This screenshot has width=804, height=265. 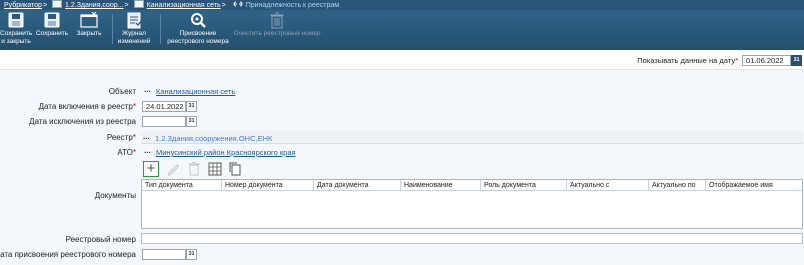 What do you see at coordinates (122, 91) in the screenshot?
I see `object-label: Объект` at bounding box center [122, 91].